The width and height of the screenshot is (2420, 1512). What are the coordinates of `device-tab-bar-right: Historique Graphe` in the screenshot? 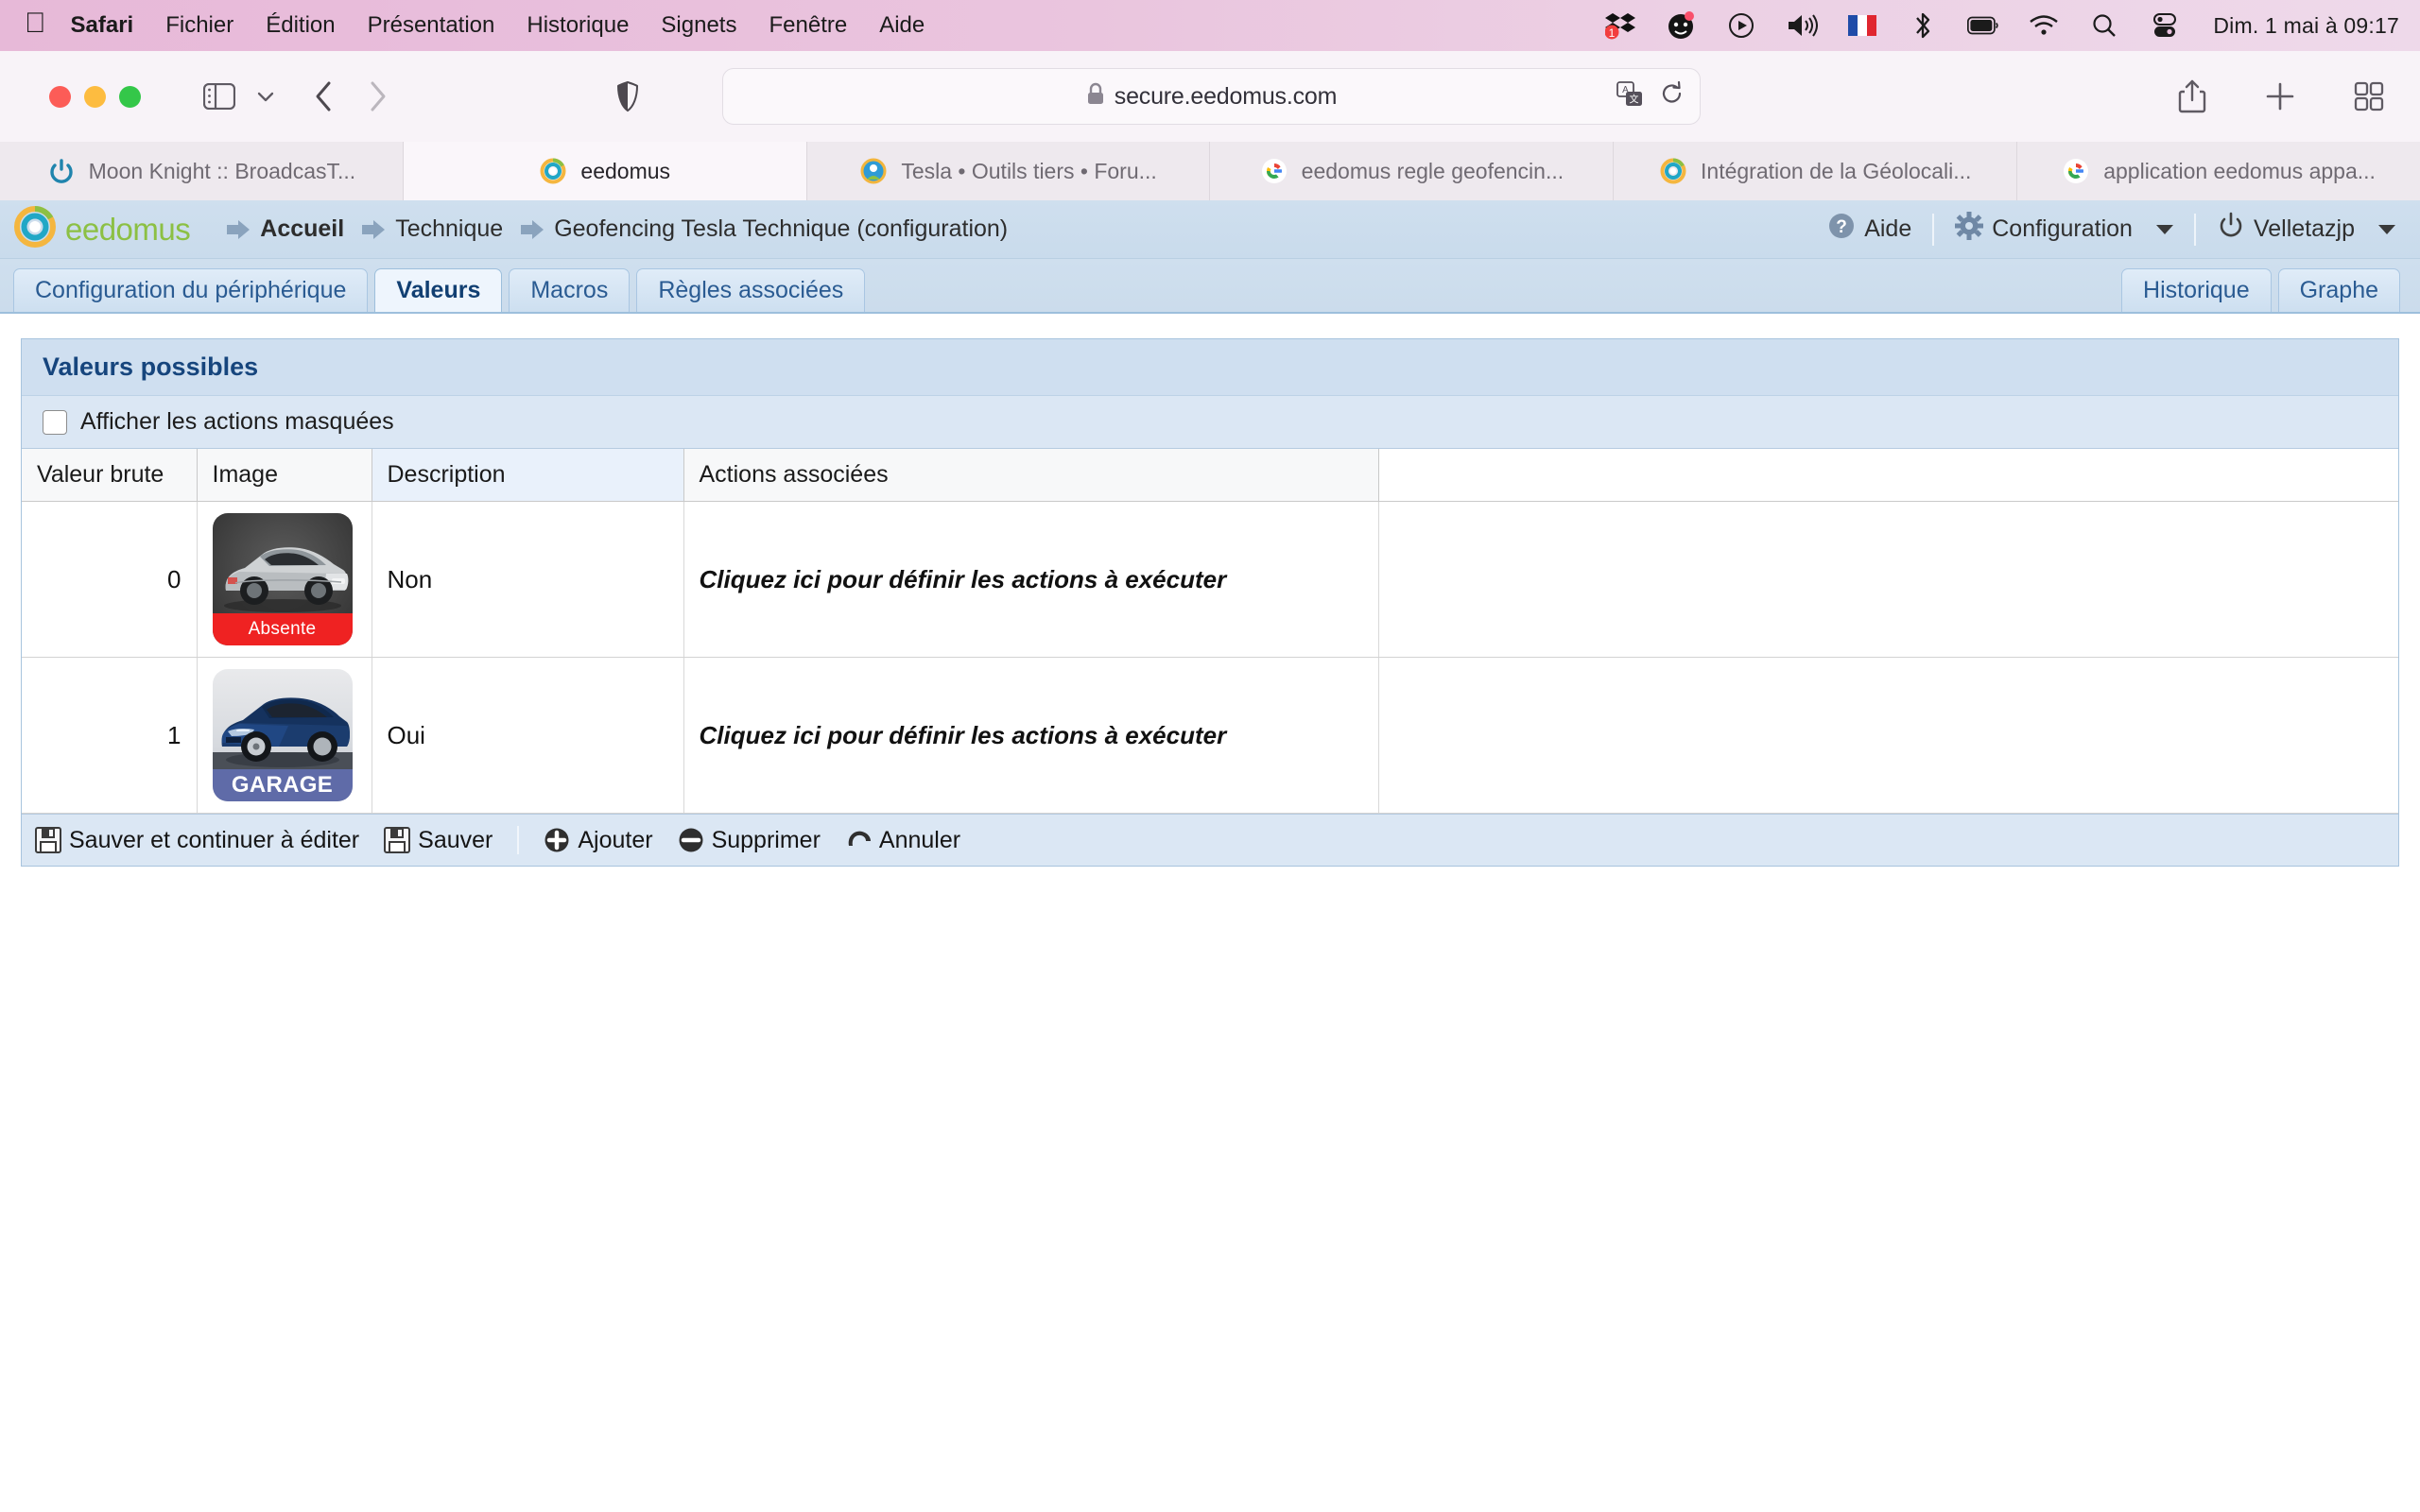 It's located at (2264, 290).